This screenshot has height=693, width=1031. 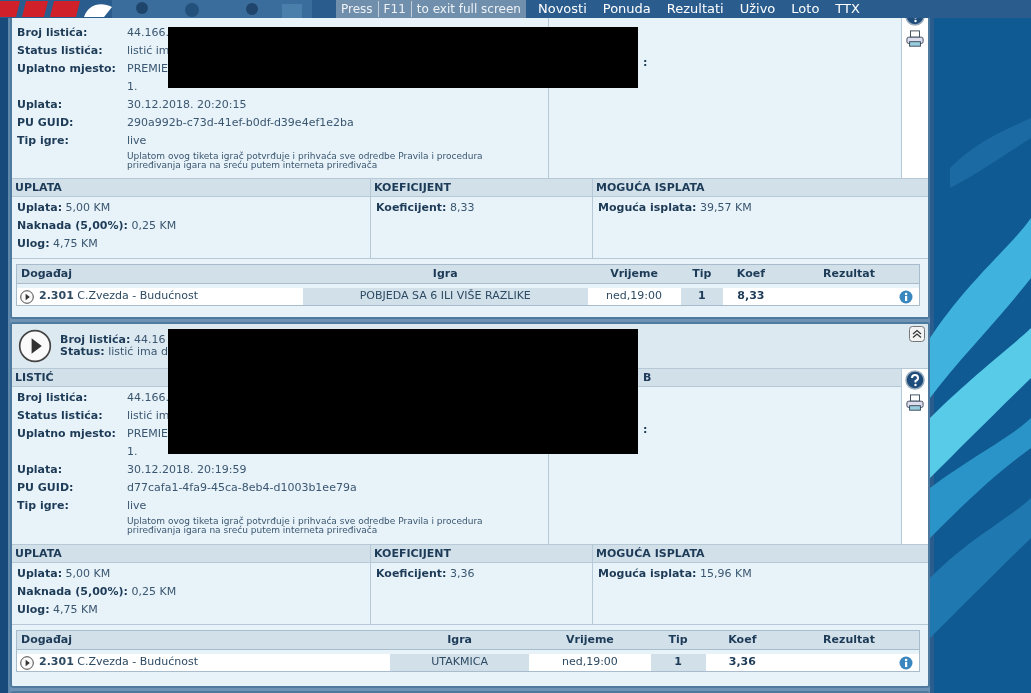 What do you see at coordinates (757, 9) in the screenshot?
I see `nav-link: Uživo` at bounding box center [757, 9].